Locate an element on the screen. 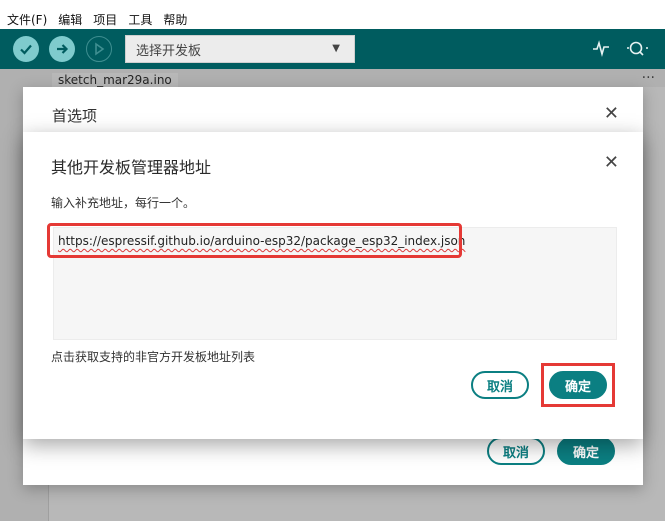 Image resolution: width=665 pixels, height=521 pixels. serial-monitor-icon is located at coordinates (637, 48).